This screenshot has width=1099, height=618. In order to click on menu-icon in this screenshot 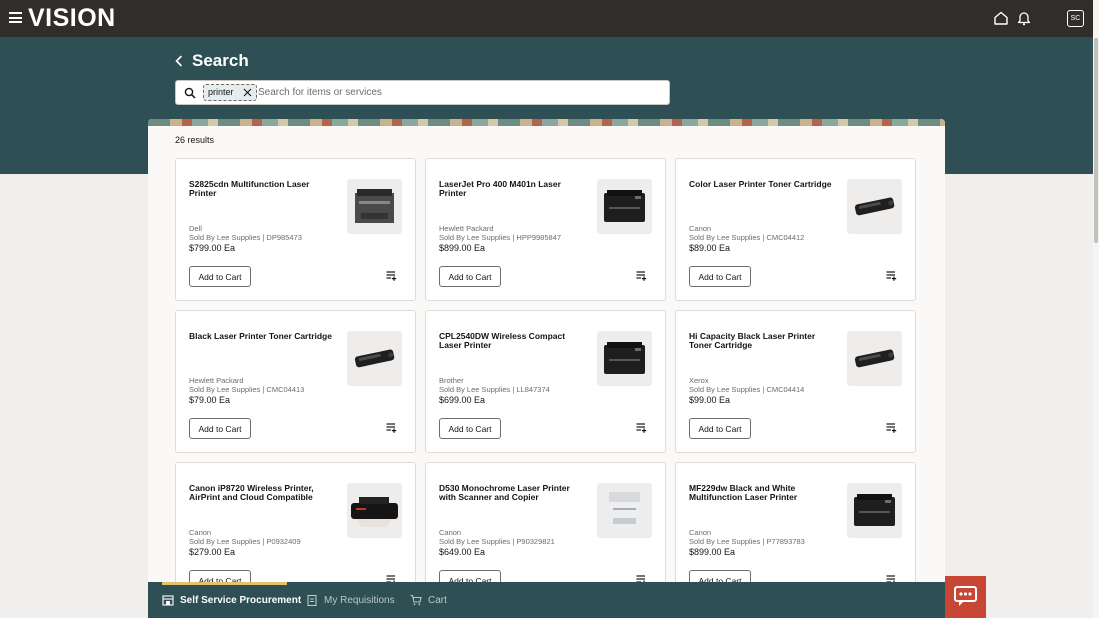, I will do `click(15, 17)`.